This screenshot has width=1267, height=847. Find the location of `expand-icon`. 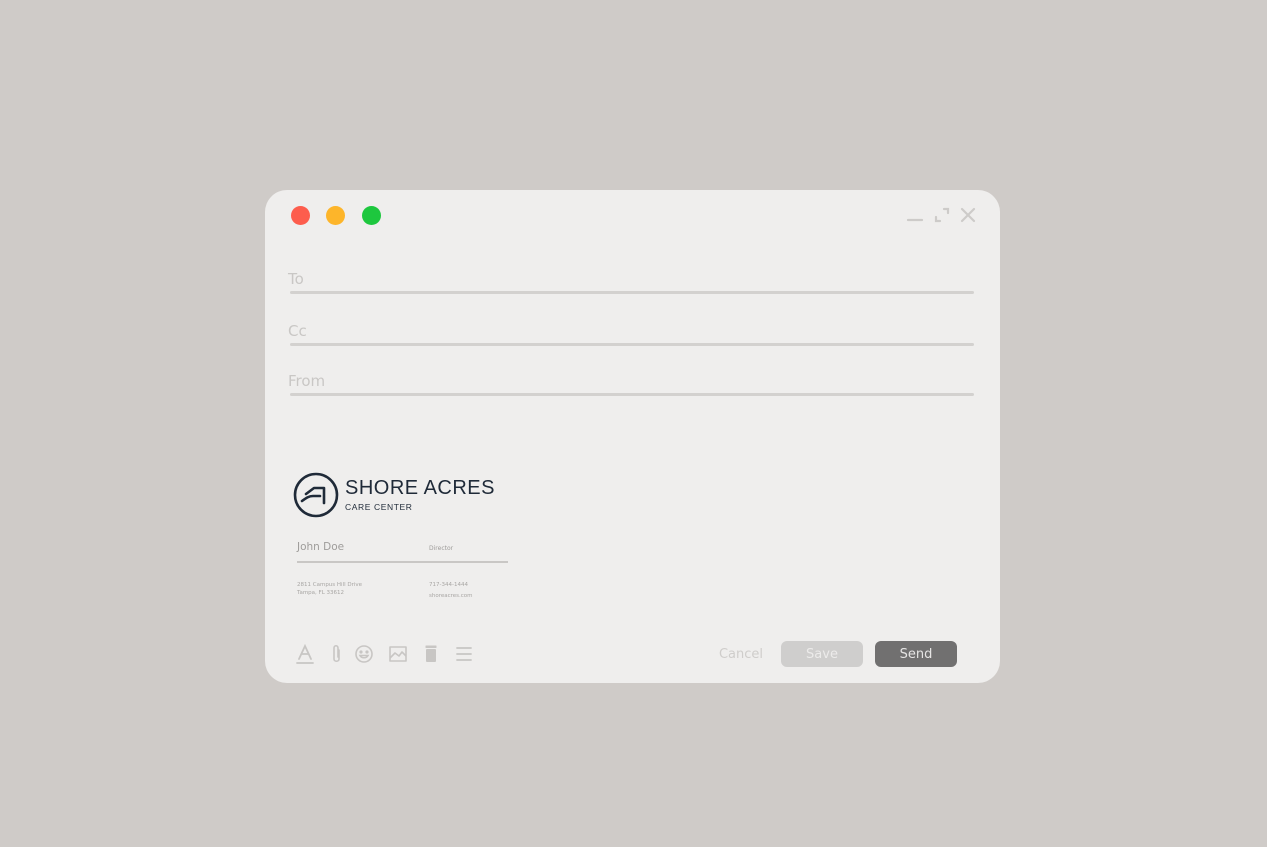

expand-icon is located at coordinates (942, 215).